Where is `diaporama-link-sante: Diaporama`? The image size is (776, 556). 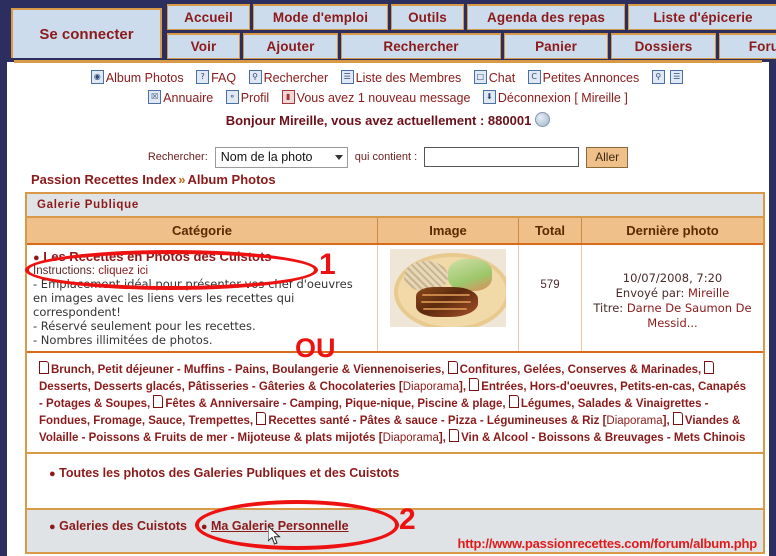 diaporama-link-sante: Diaporama is located at coordinates (634, 421).